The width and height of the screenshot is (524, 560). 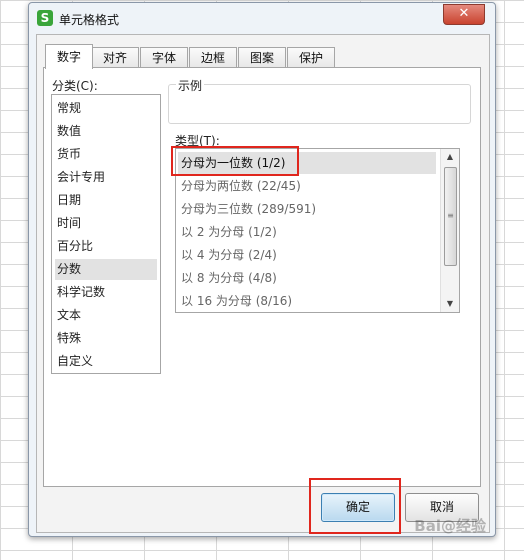 What do you see at coordinates (106, 292) in the screenshot?
I see `category-item-scientific: 科学记数` at bounding box center [106, 292].